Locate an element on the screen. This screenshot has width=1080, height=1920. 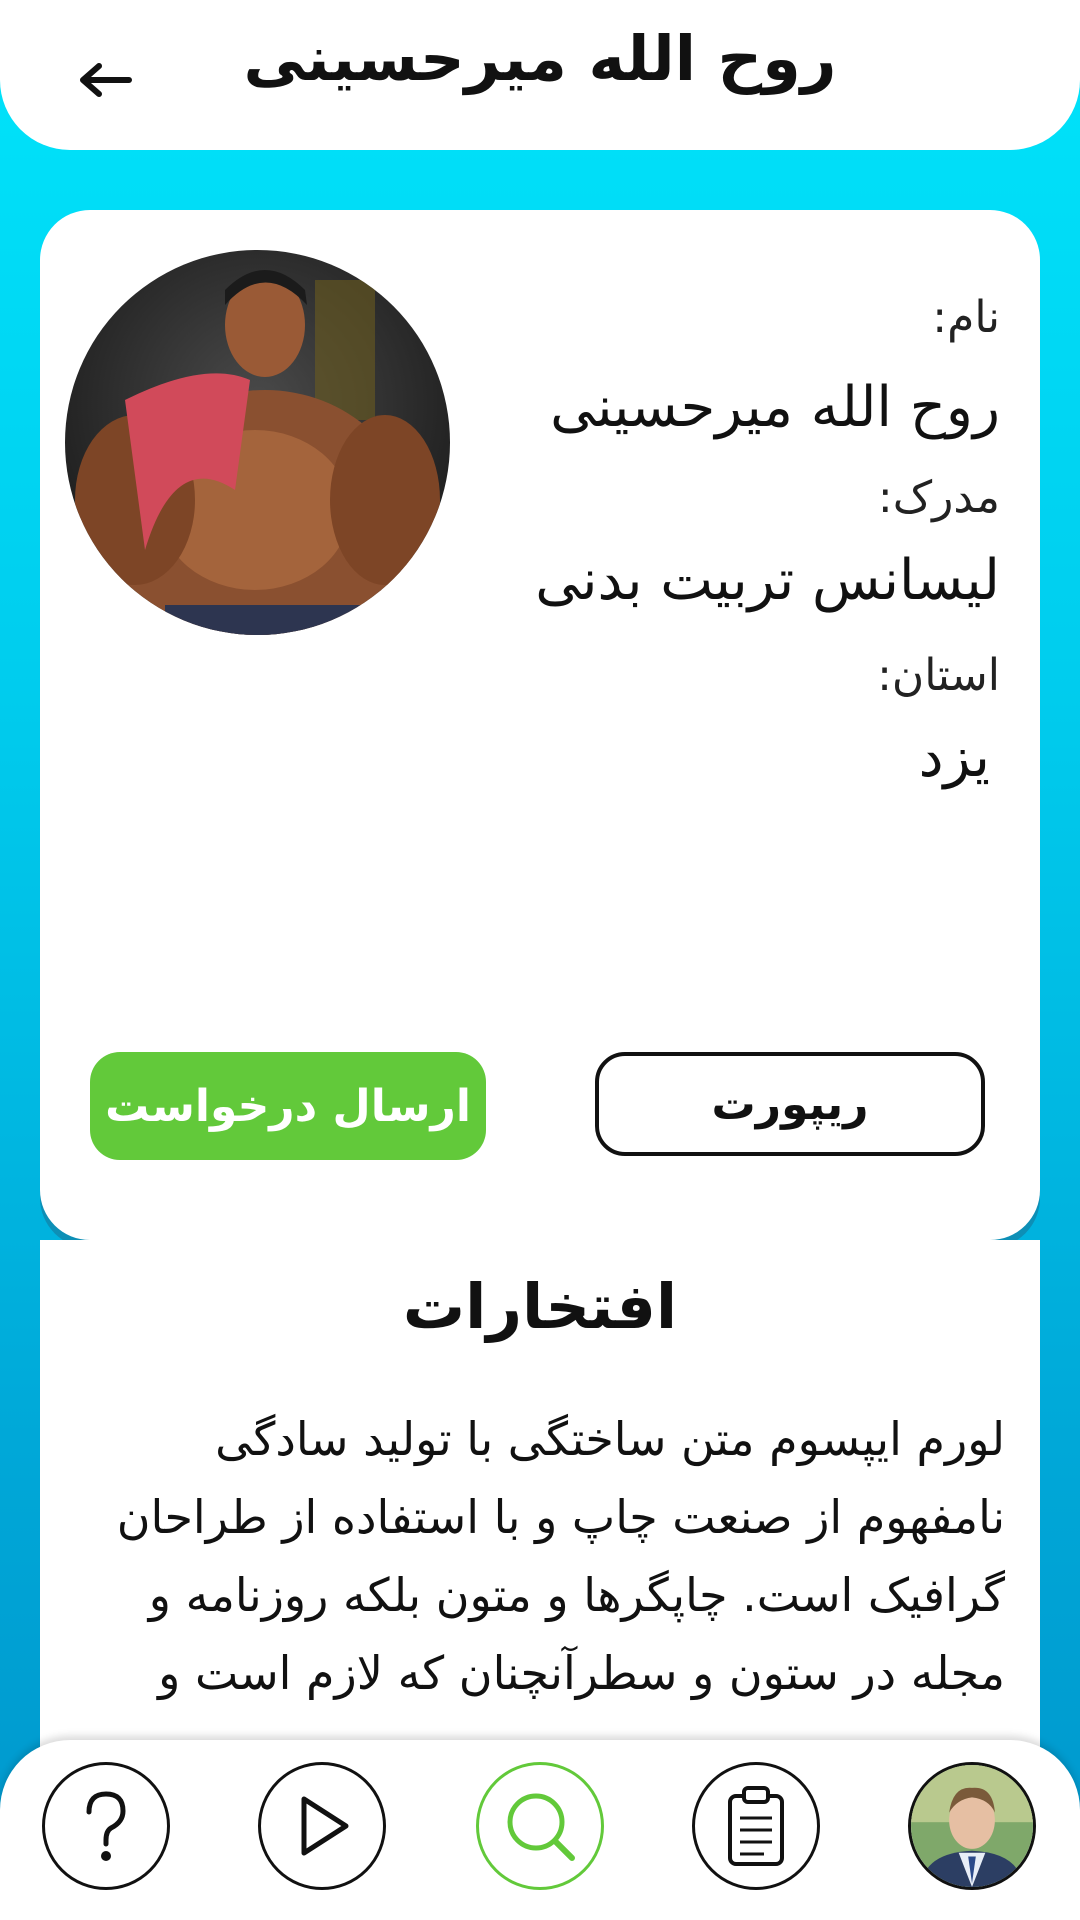
nav-play-button is located at coordinates (322, 1826).